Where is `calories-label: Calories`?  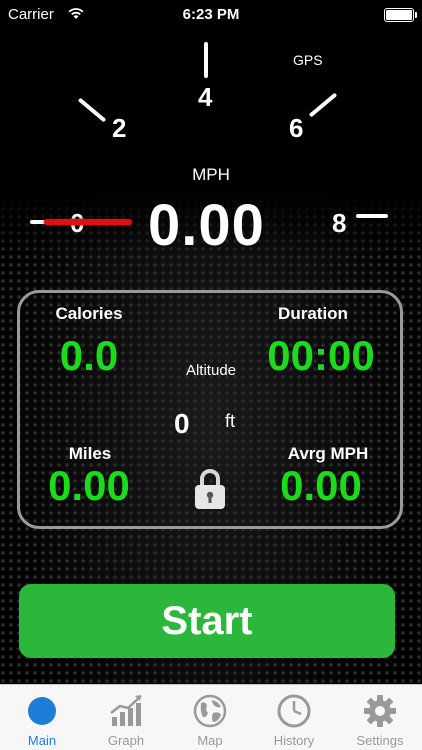 calories-label: Calories is located at coordinates (89, 313).